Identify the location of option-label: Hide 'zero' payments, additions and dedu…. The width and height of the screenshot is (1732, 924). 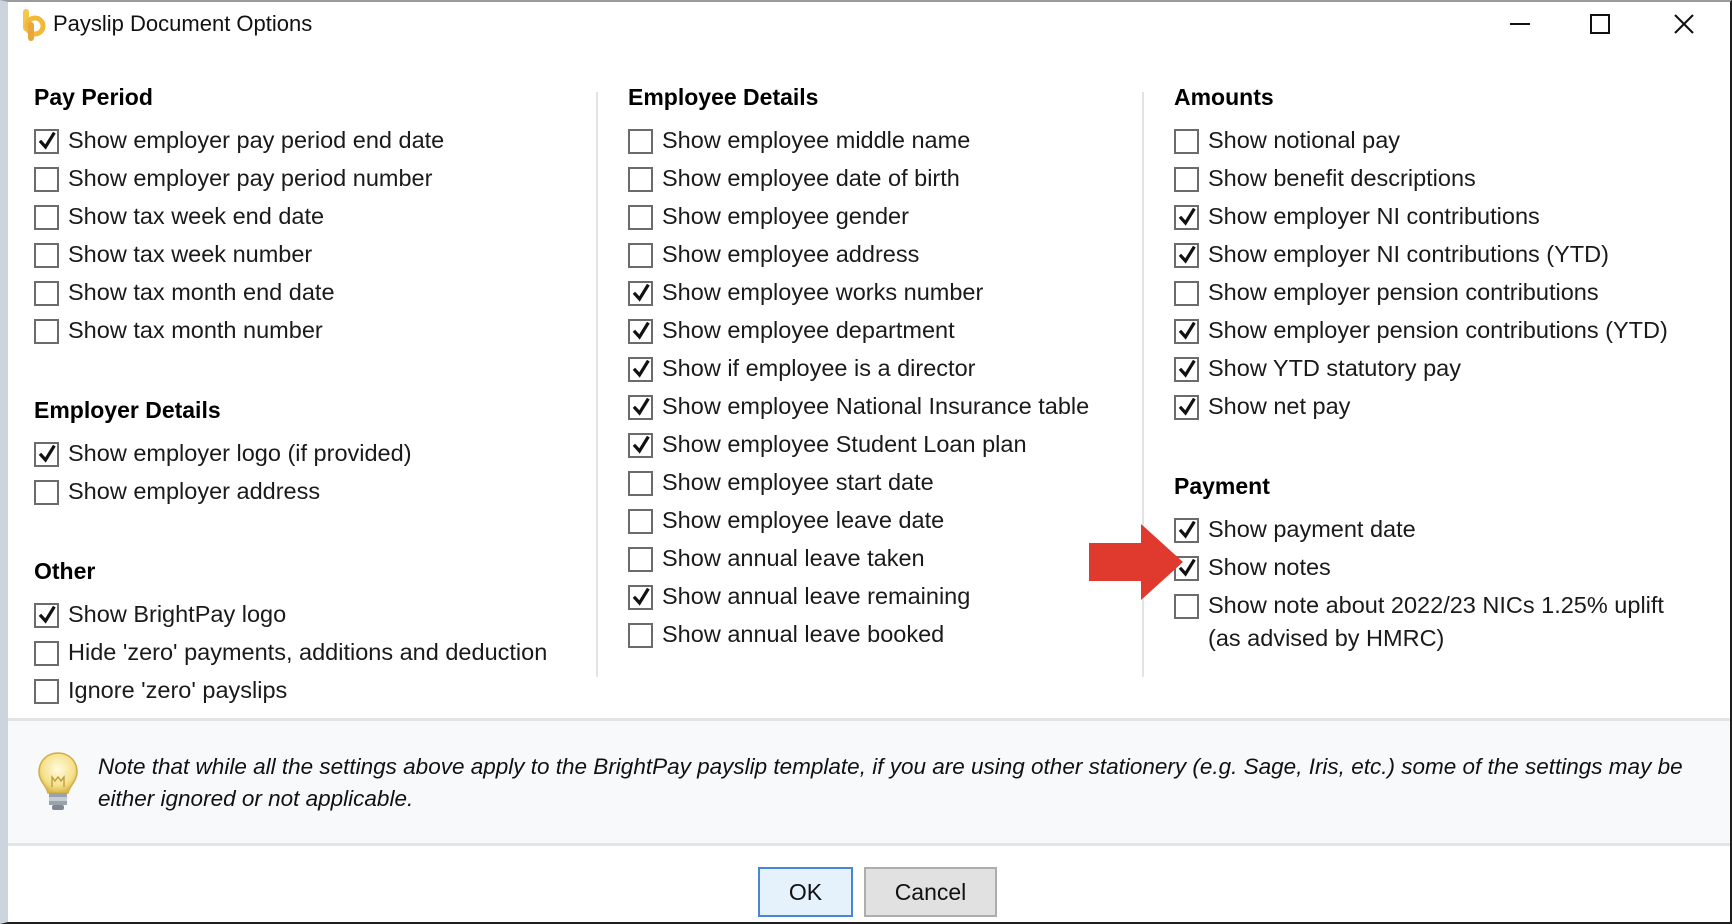
(308, 652).